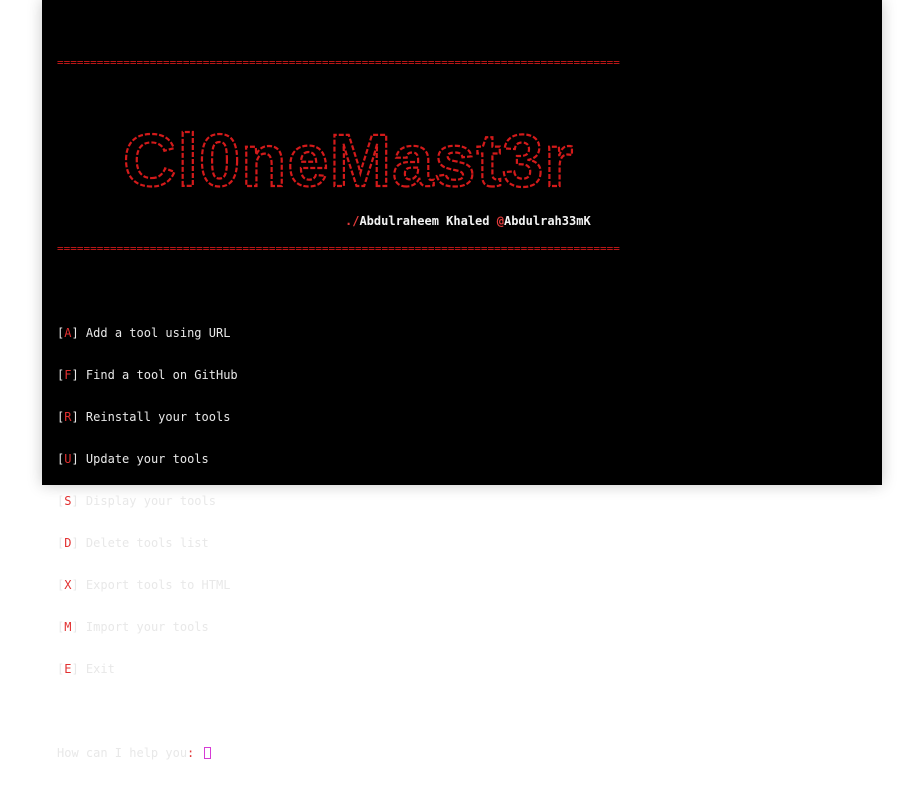  Describe the element at coordinates (352, 221) in the screenshot. I see `credit-prefix: ./` at that location.